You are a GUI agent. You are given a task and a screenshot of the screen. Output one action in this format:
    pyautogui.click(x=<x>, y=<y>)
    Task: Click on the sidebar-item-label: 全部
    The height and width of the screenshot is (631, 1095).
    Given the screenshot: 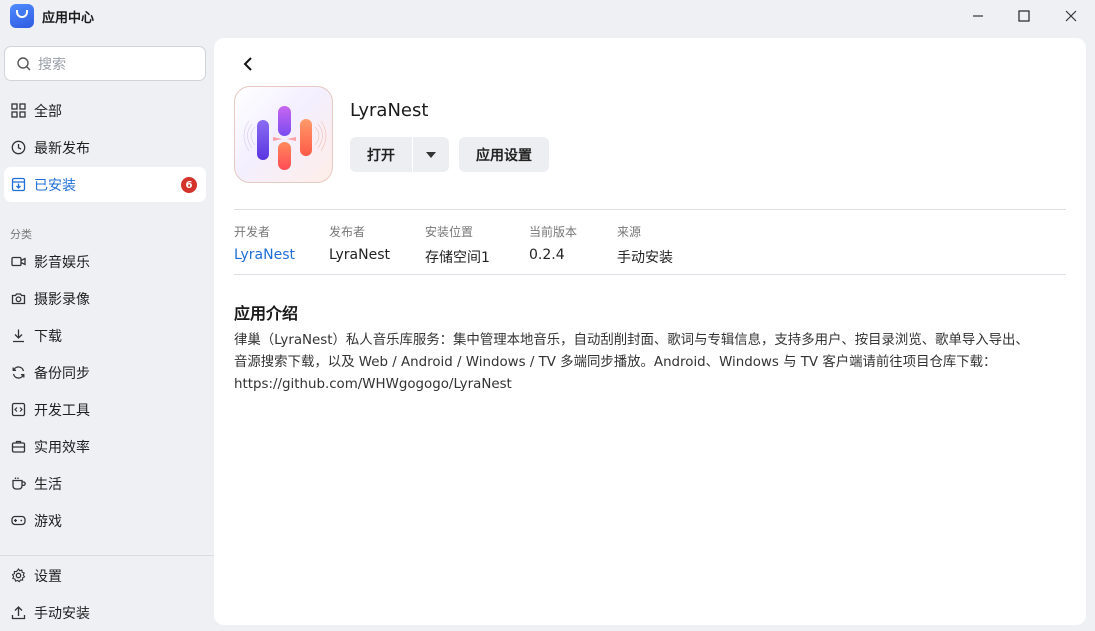 What is the action you would take?
    pyautogui.click(x=48, y=111)
    